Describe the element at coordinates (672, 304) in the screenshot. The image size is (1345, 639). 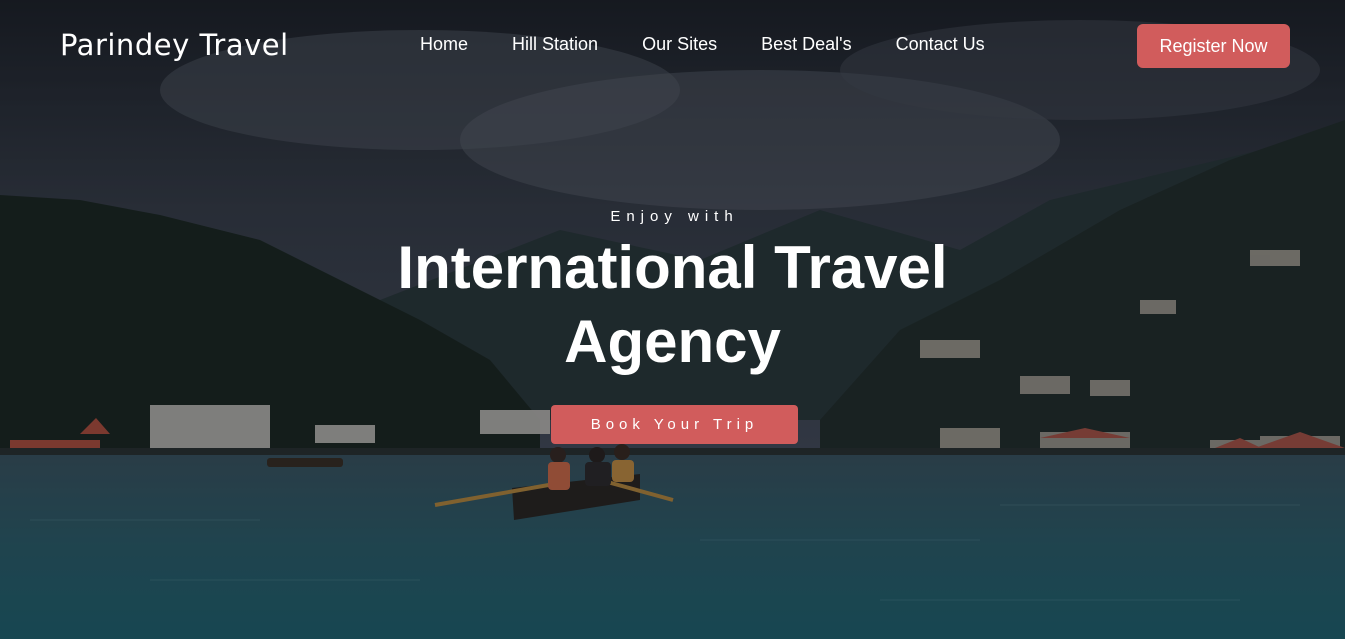
I see `hero-headline: International Travel Agency` at that location.